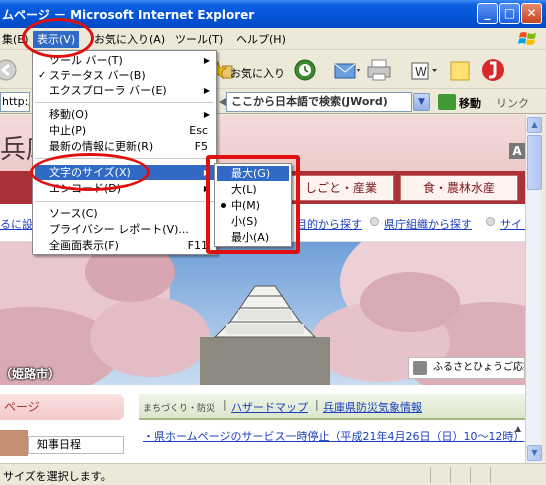 Image resolution: width=546 pixels, height=485 pixels. What do you see at coordinates (253, 204) in the screenshot?
I see `annotation-frame-size-submenu` at bounding box center [253, 204].